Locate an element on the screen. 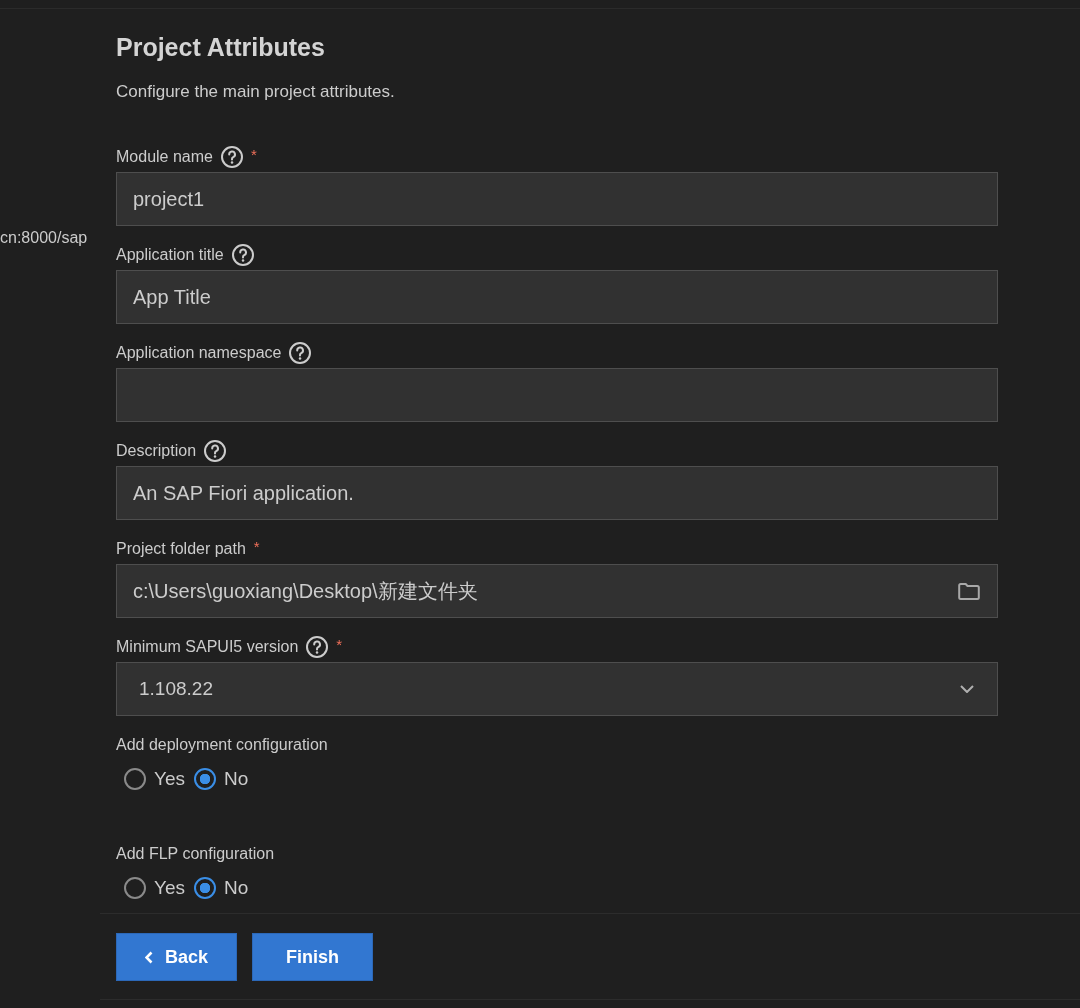 The image size is (1080, 1008). text-input: App Title is located at coordinates (557, 297).